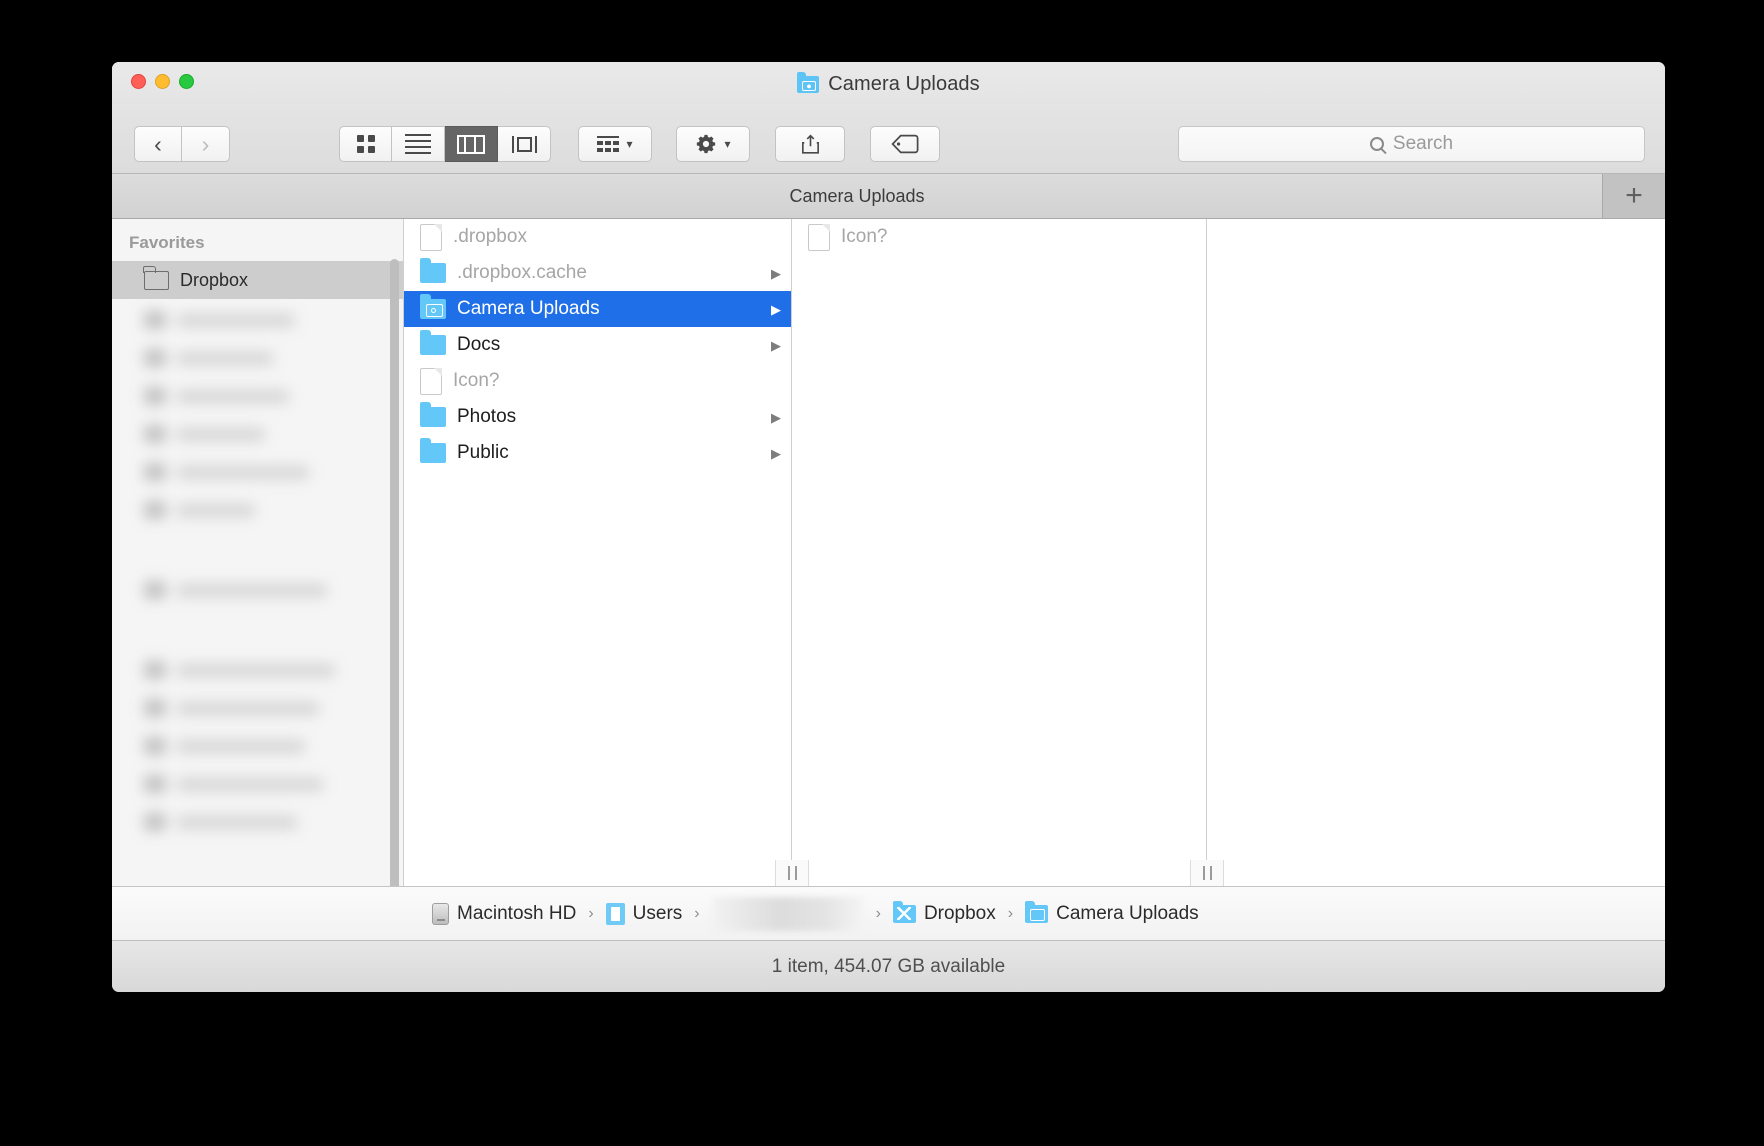  I want to click on new-tab-button: +, so click(1634, 196).